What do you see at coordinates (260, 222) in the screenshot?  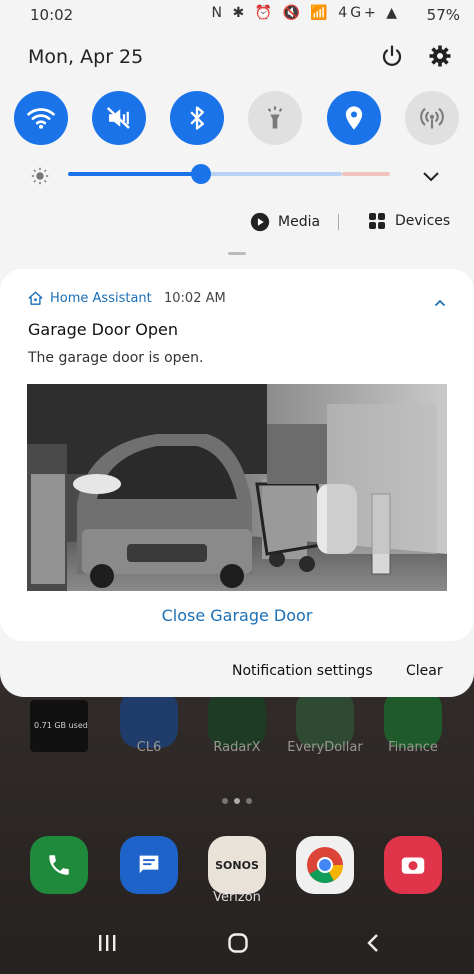 I see `play-icon` at bounding box center [260, 222].